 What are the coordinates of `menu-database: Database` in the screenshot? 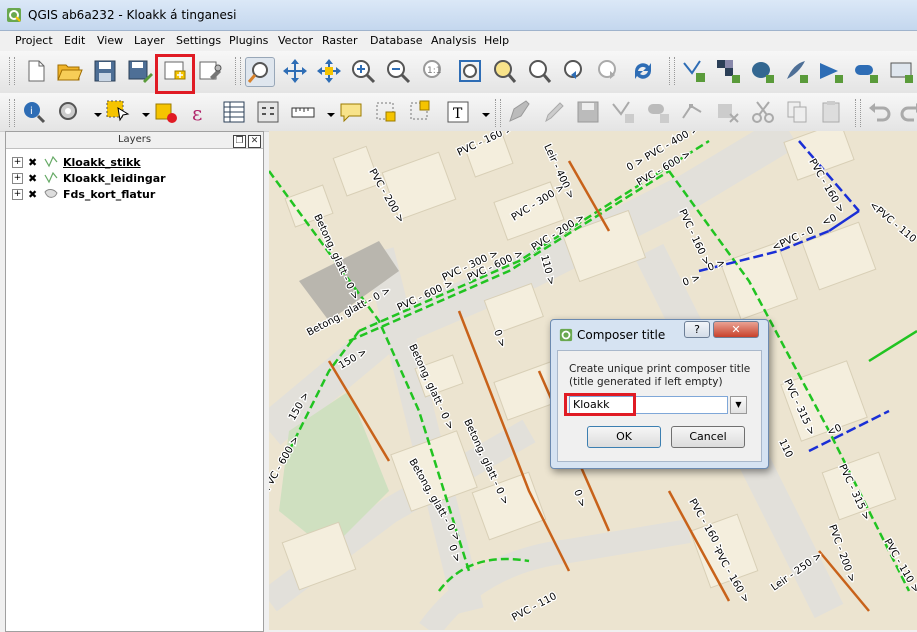 It's located at (396, 40).